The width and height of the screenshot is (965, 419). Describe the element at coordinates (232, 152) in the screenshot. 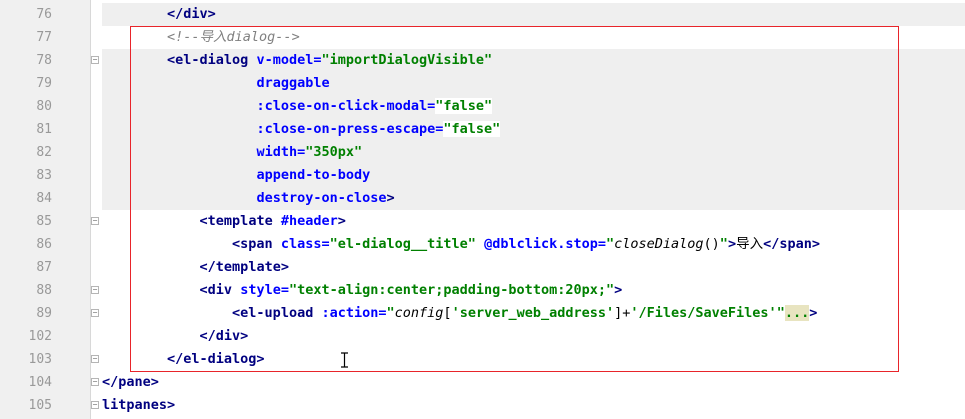

I see `code-text: width="350px"` at that location.